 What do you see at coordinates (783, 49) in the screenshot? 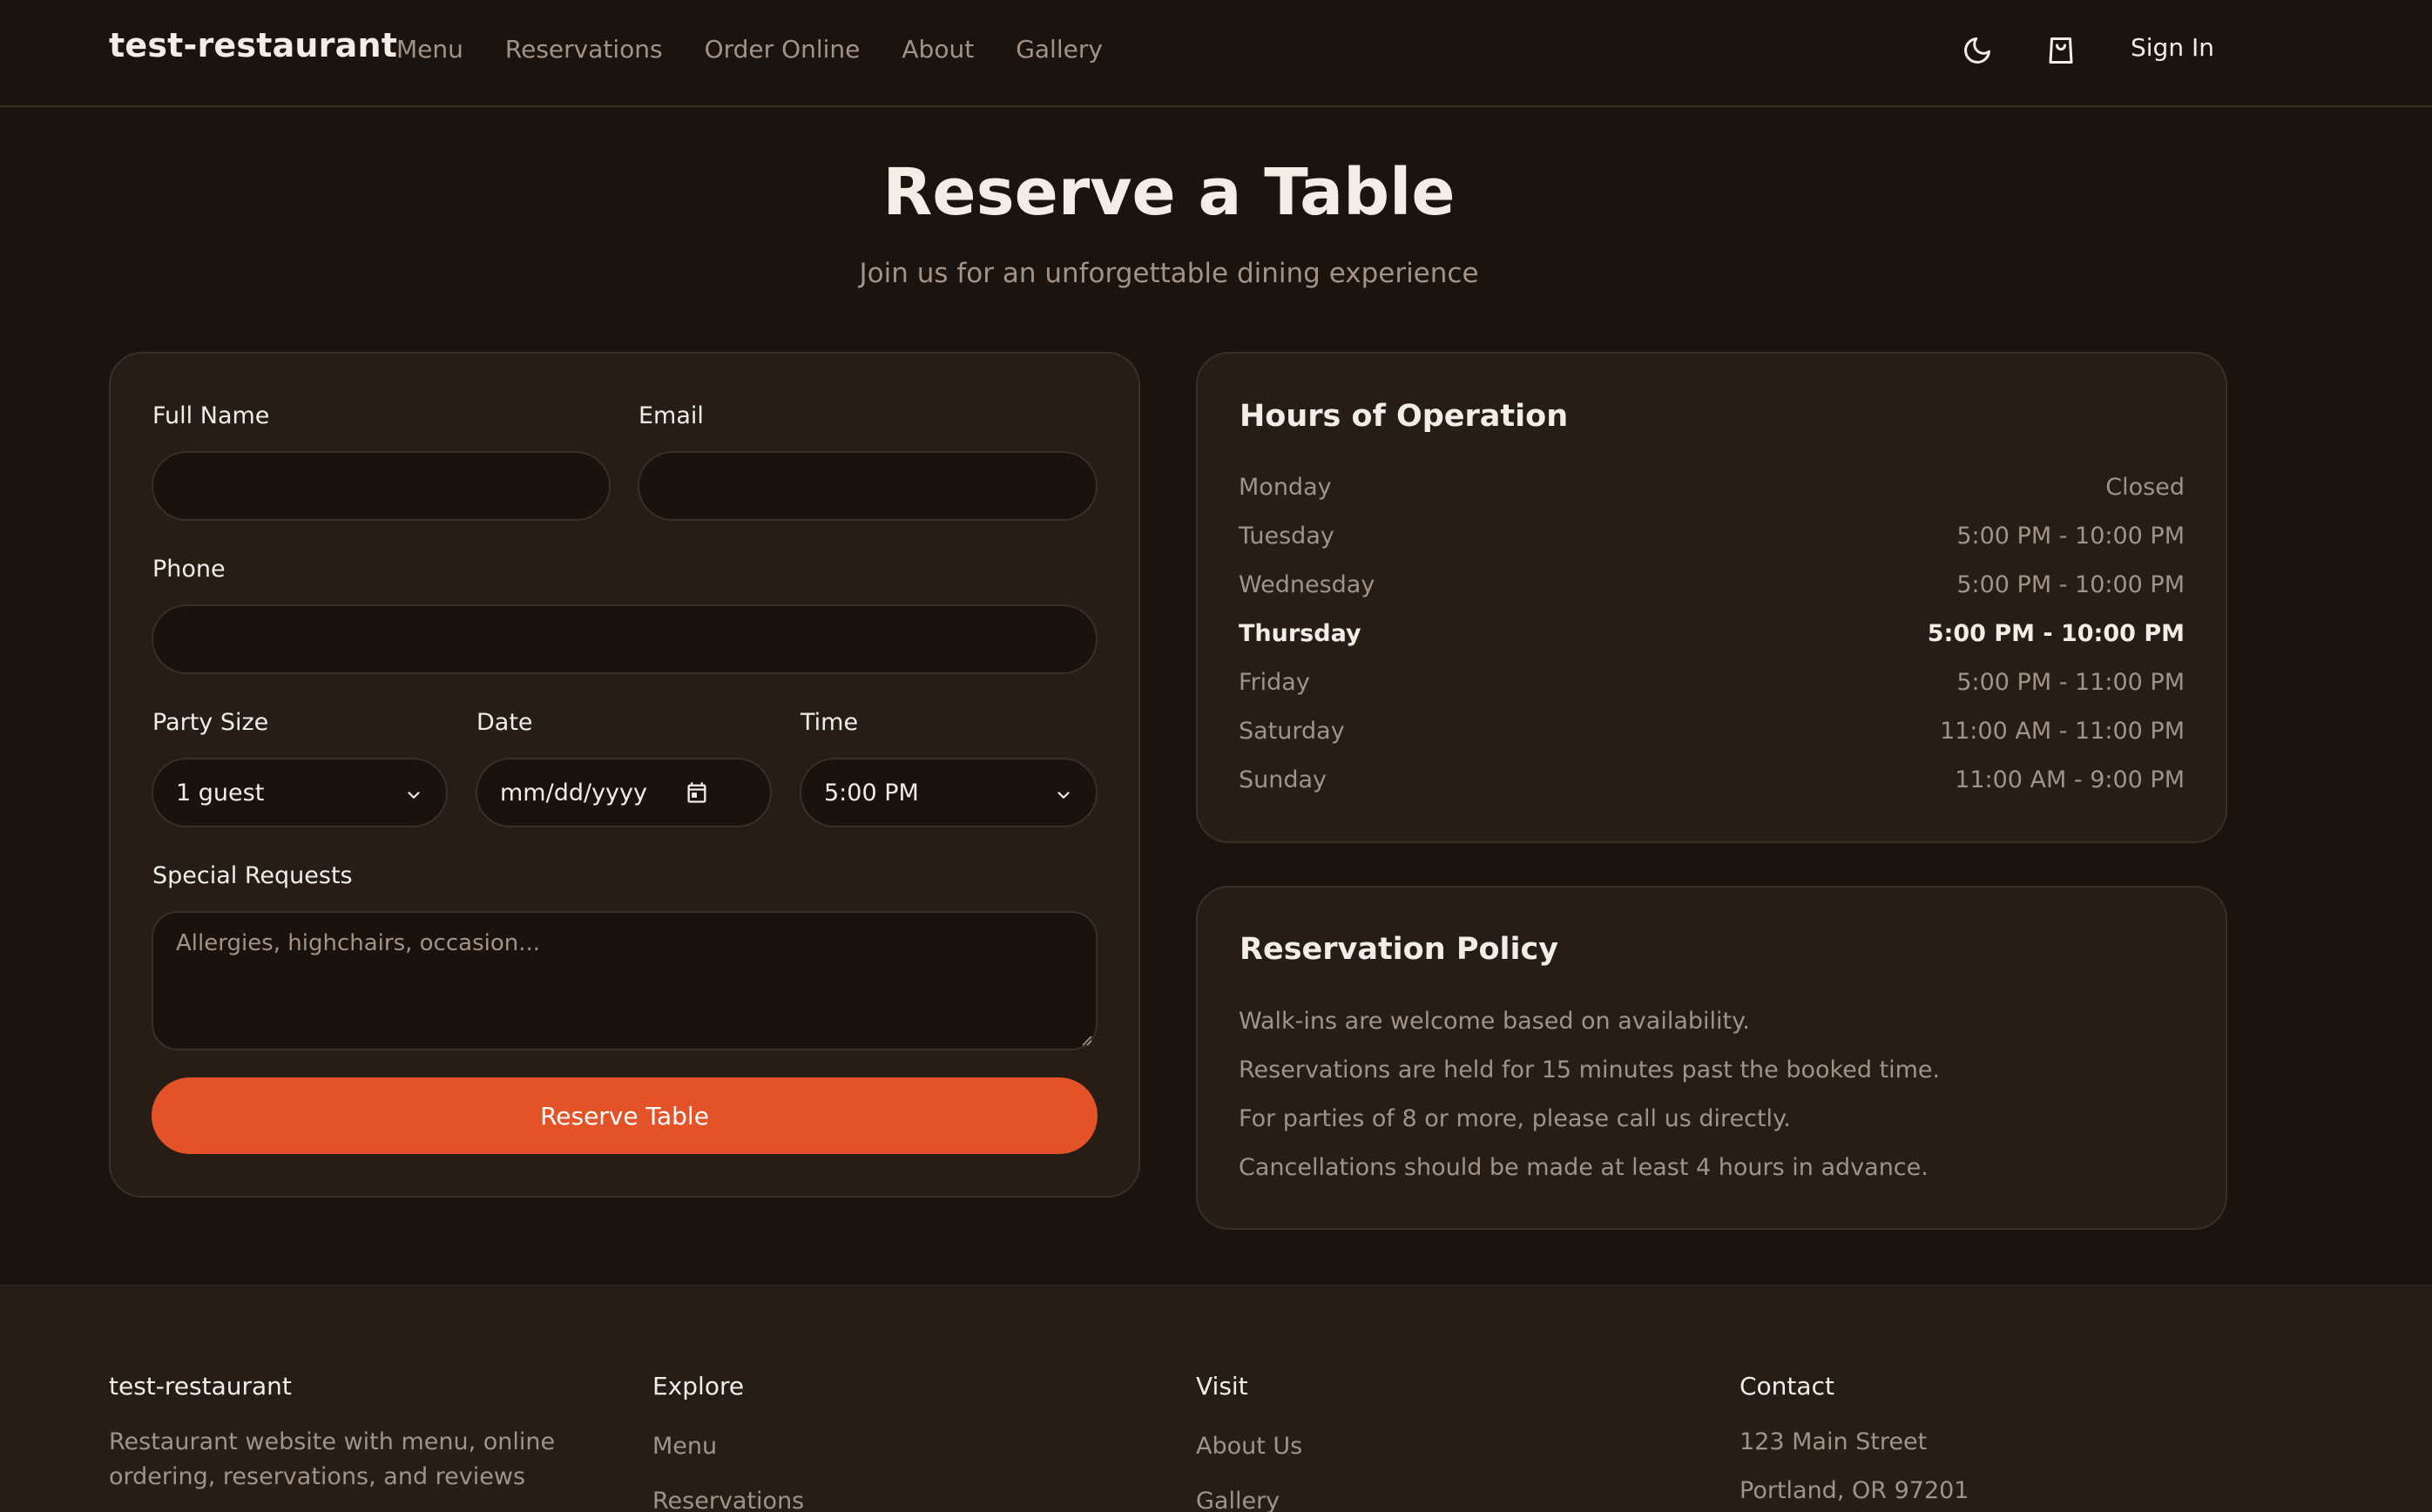
I see `nav-order-online: Order Online` at bounding box center [783, 49].